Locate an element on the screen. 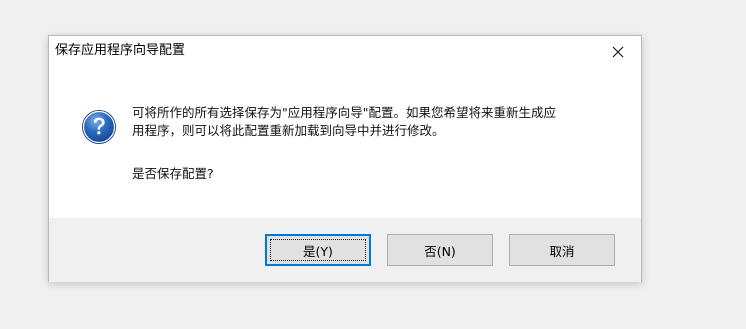  cancel-button: 取消 is located at coordinates (562, 250).